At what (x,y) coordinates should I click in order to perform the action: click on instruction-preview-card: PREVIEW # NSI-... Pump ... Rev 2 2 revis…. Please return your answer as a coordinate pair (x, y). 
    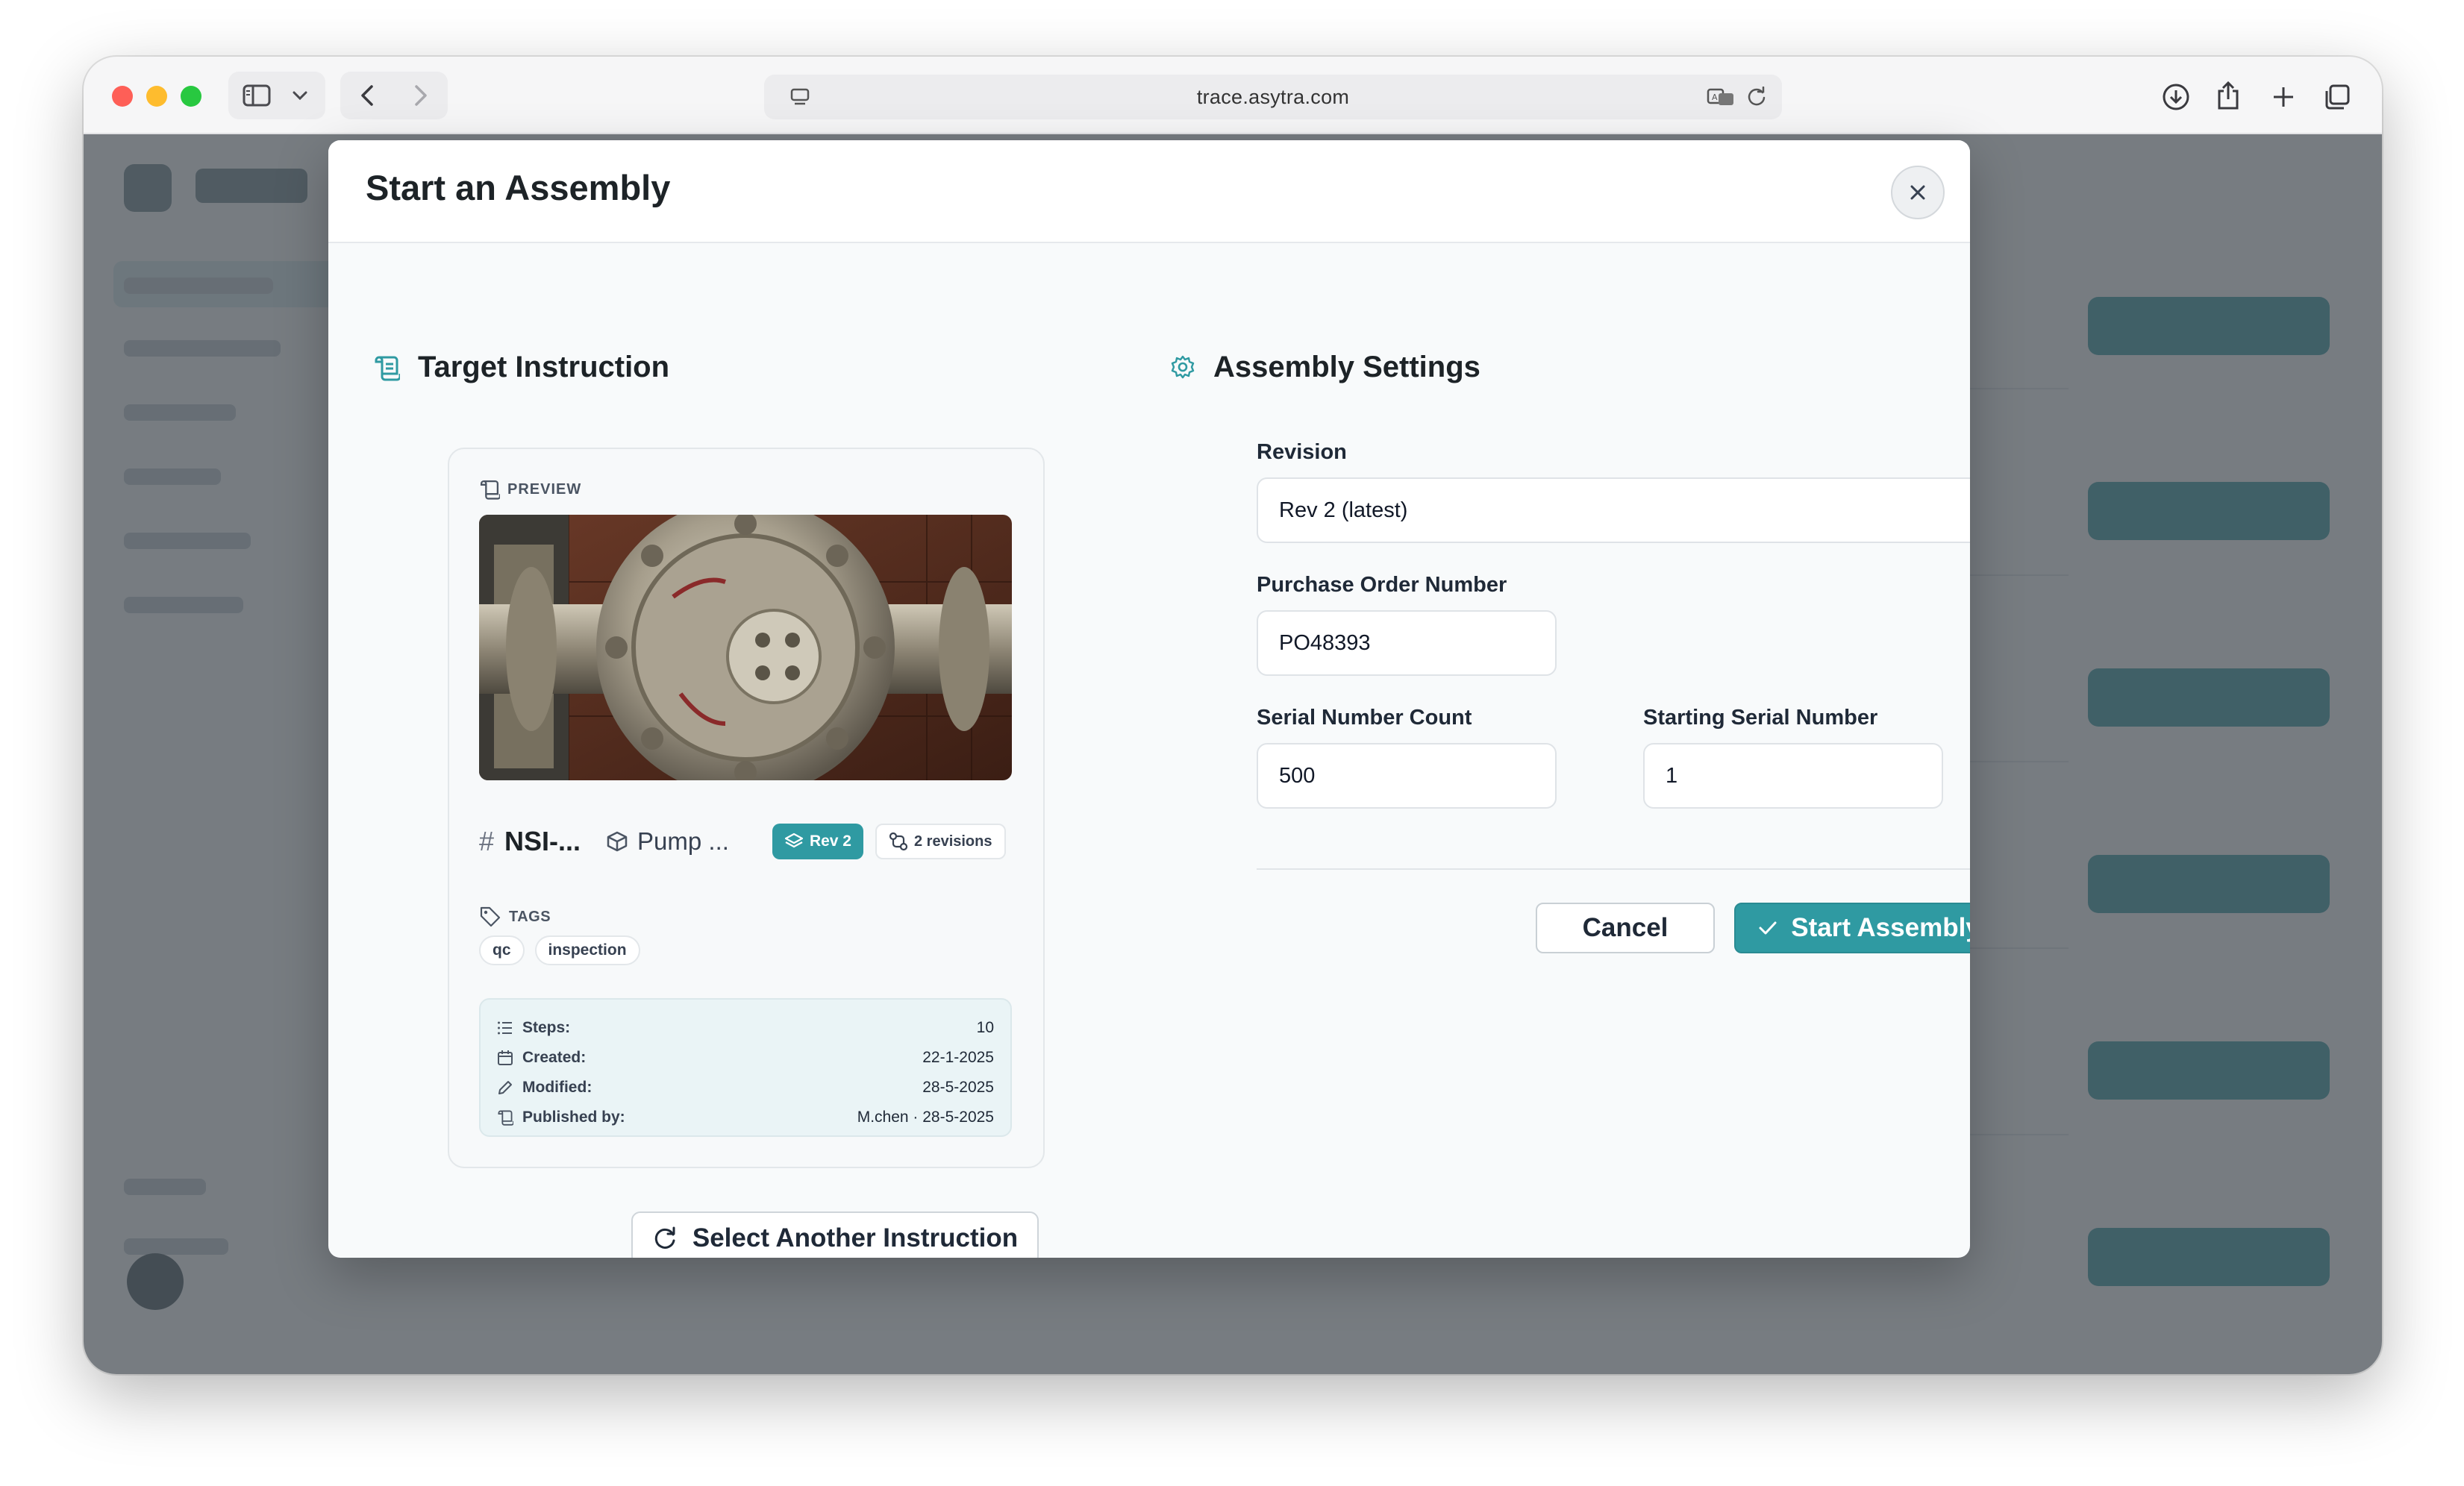
    Looking at the image, I should click on (746, 808).